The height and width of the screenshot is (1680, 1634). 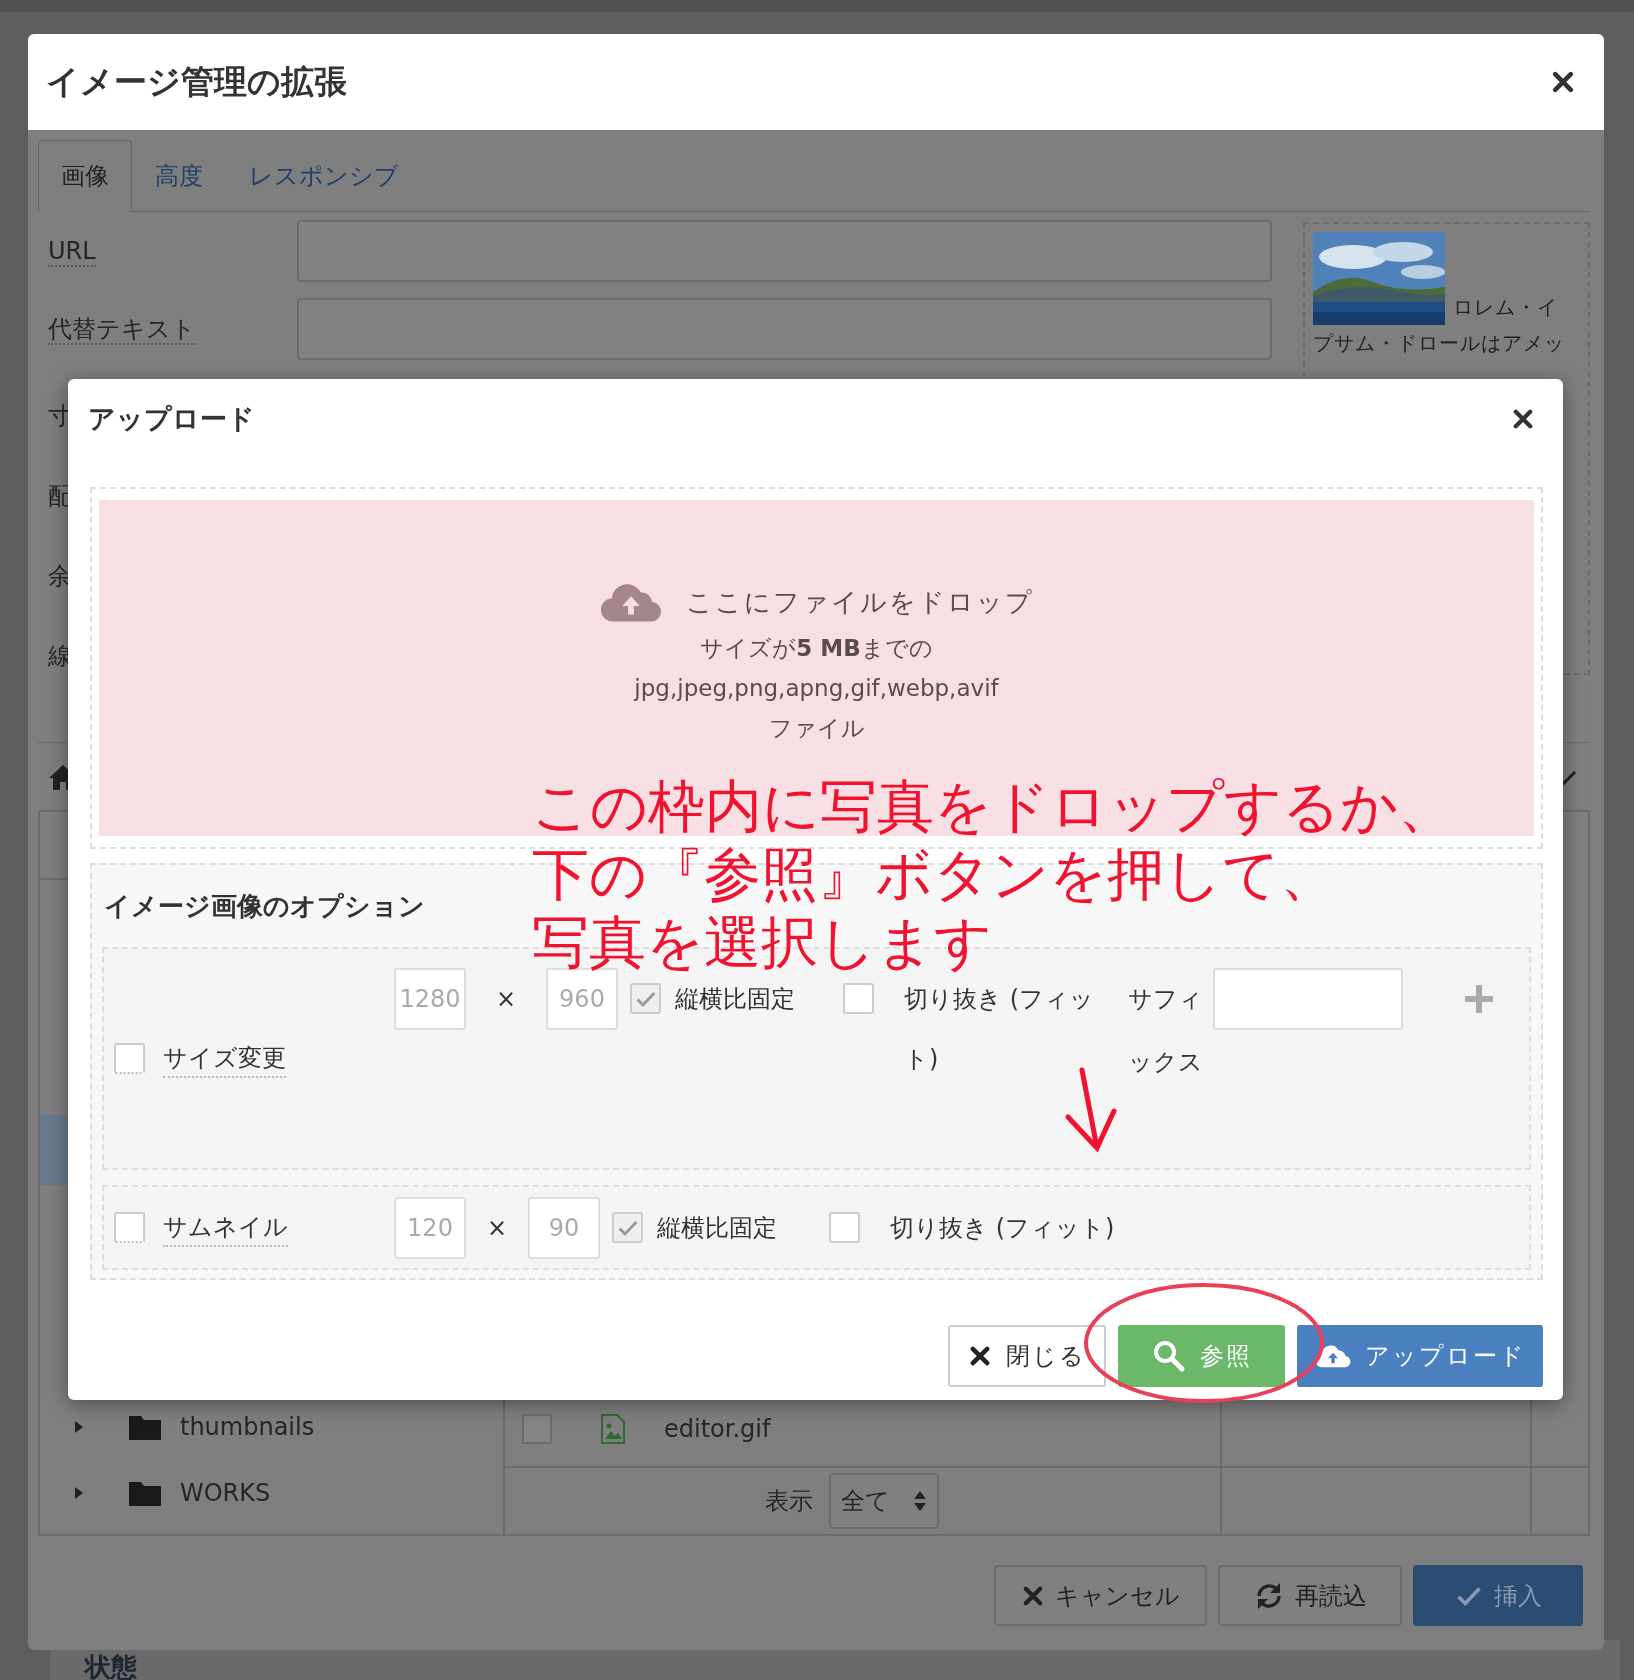 What do you see at coordinates (122, 330) in the screenshot?
I see `field-label: 代替テキスト` at bounding box center [122, 330].